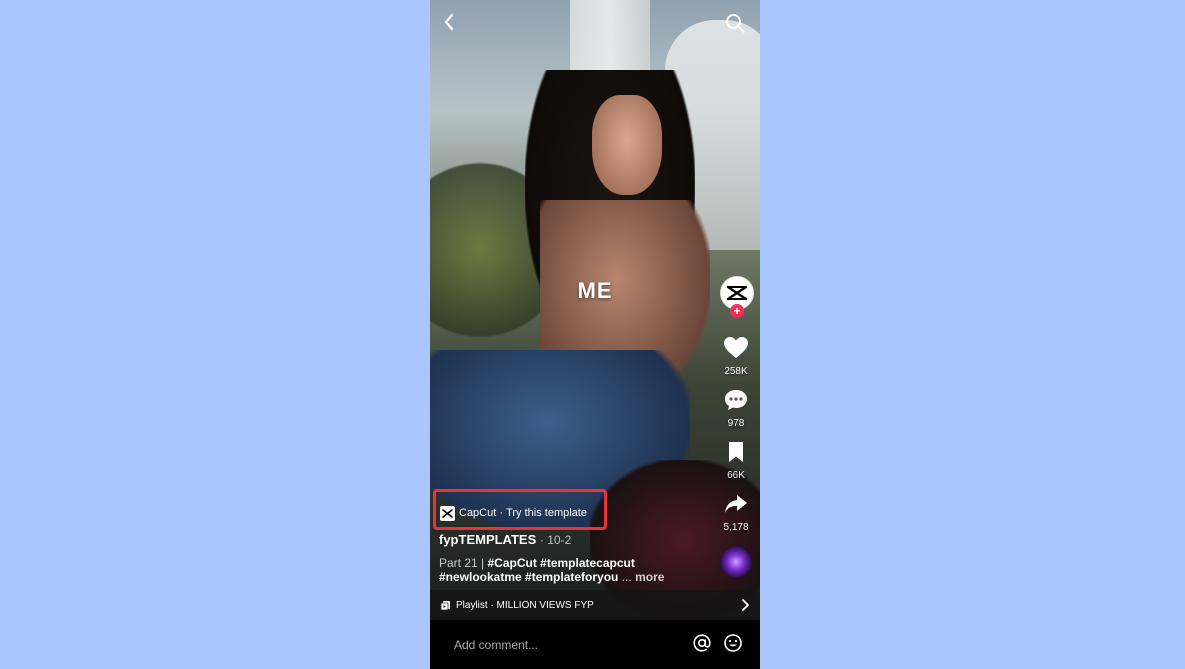  What do you see at coordinates (736, 400) in the screenshot?
I see `comment-icon` at bounding box center [736, 400].